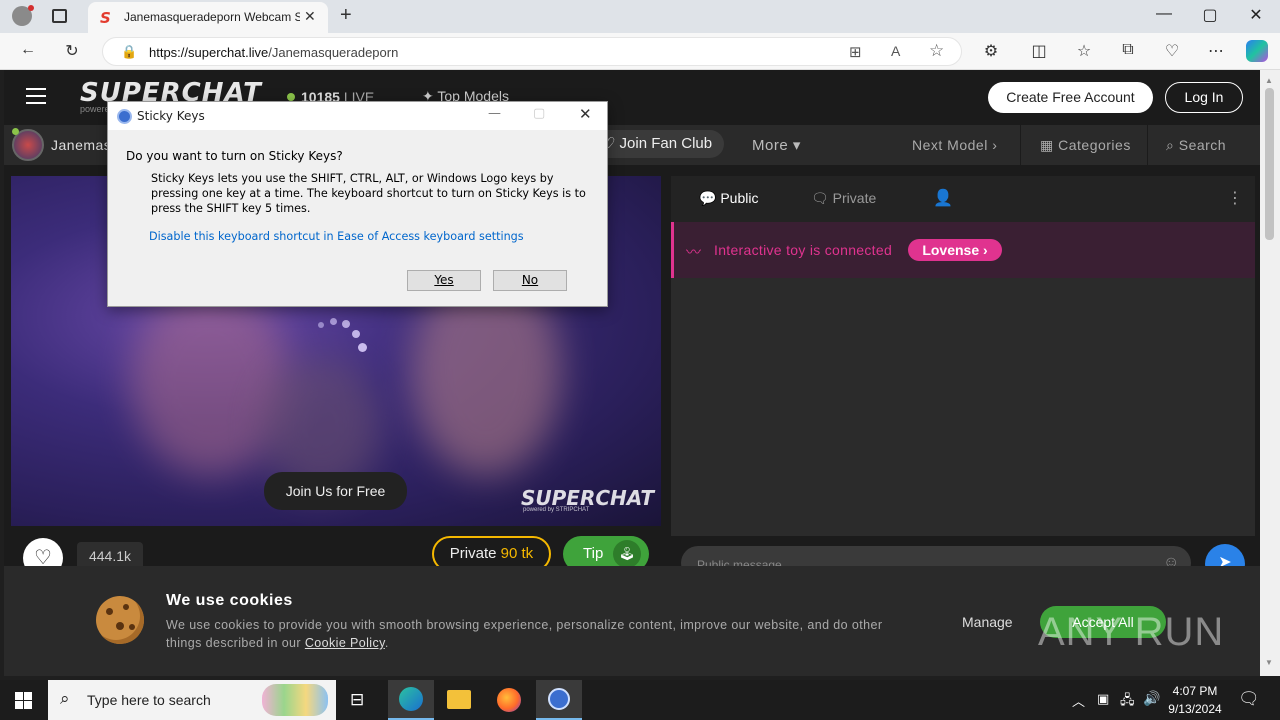 This screenshot has width=1280, height=720. Describe the element at coordinates (129, 52) in the screenshot. I see `lock-icon: 🔒` at that location.